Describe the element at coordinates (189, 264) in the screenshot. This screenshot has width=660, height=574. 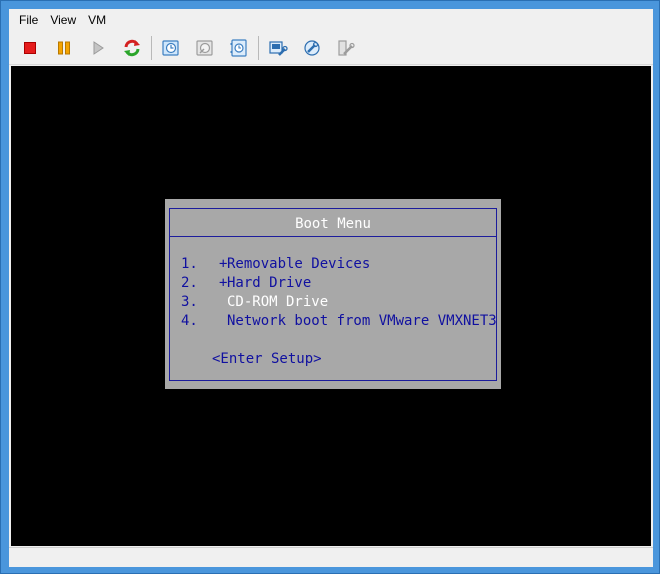
I see `boot-option-number: 1.` at that location.